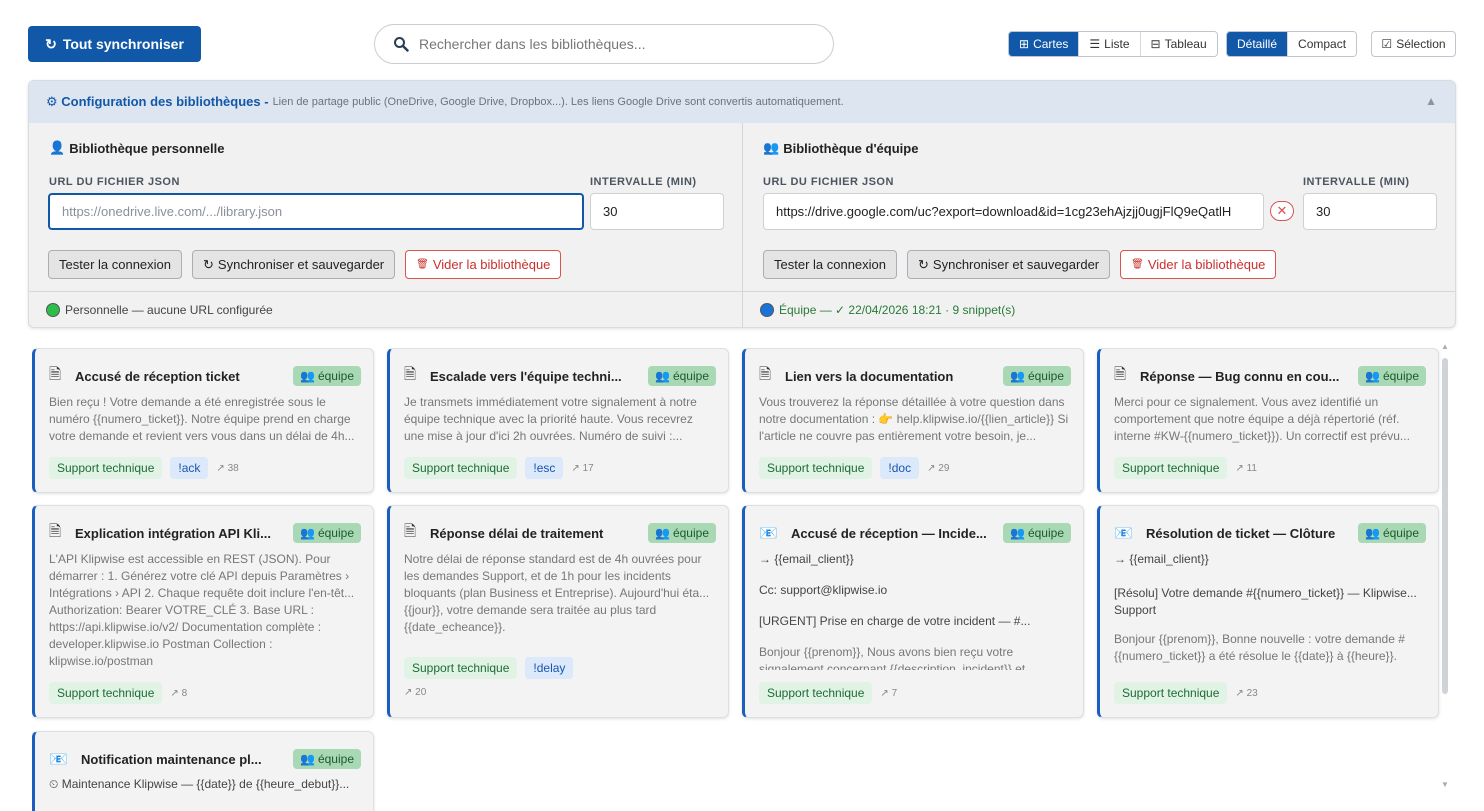  What do you see at coordinates (483, 264) in the screenshot?
I see `personal-clear-library-button: 🗑 Vider la bibliothèque` at bounding box center [483, 264].